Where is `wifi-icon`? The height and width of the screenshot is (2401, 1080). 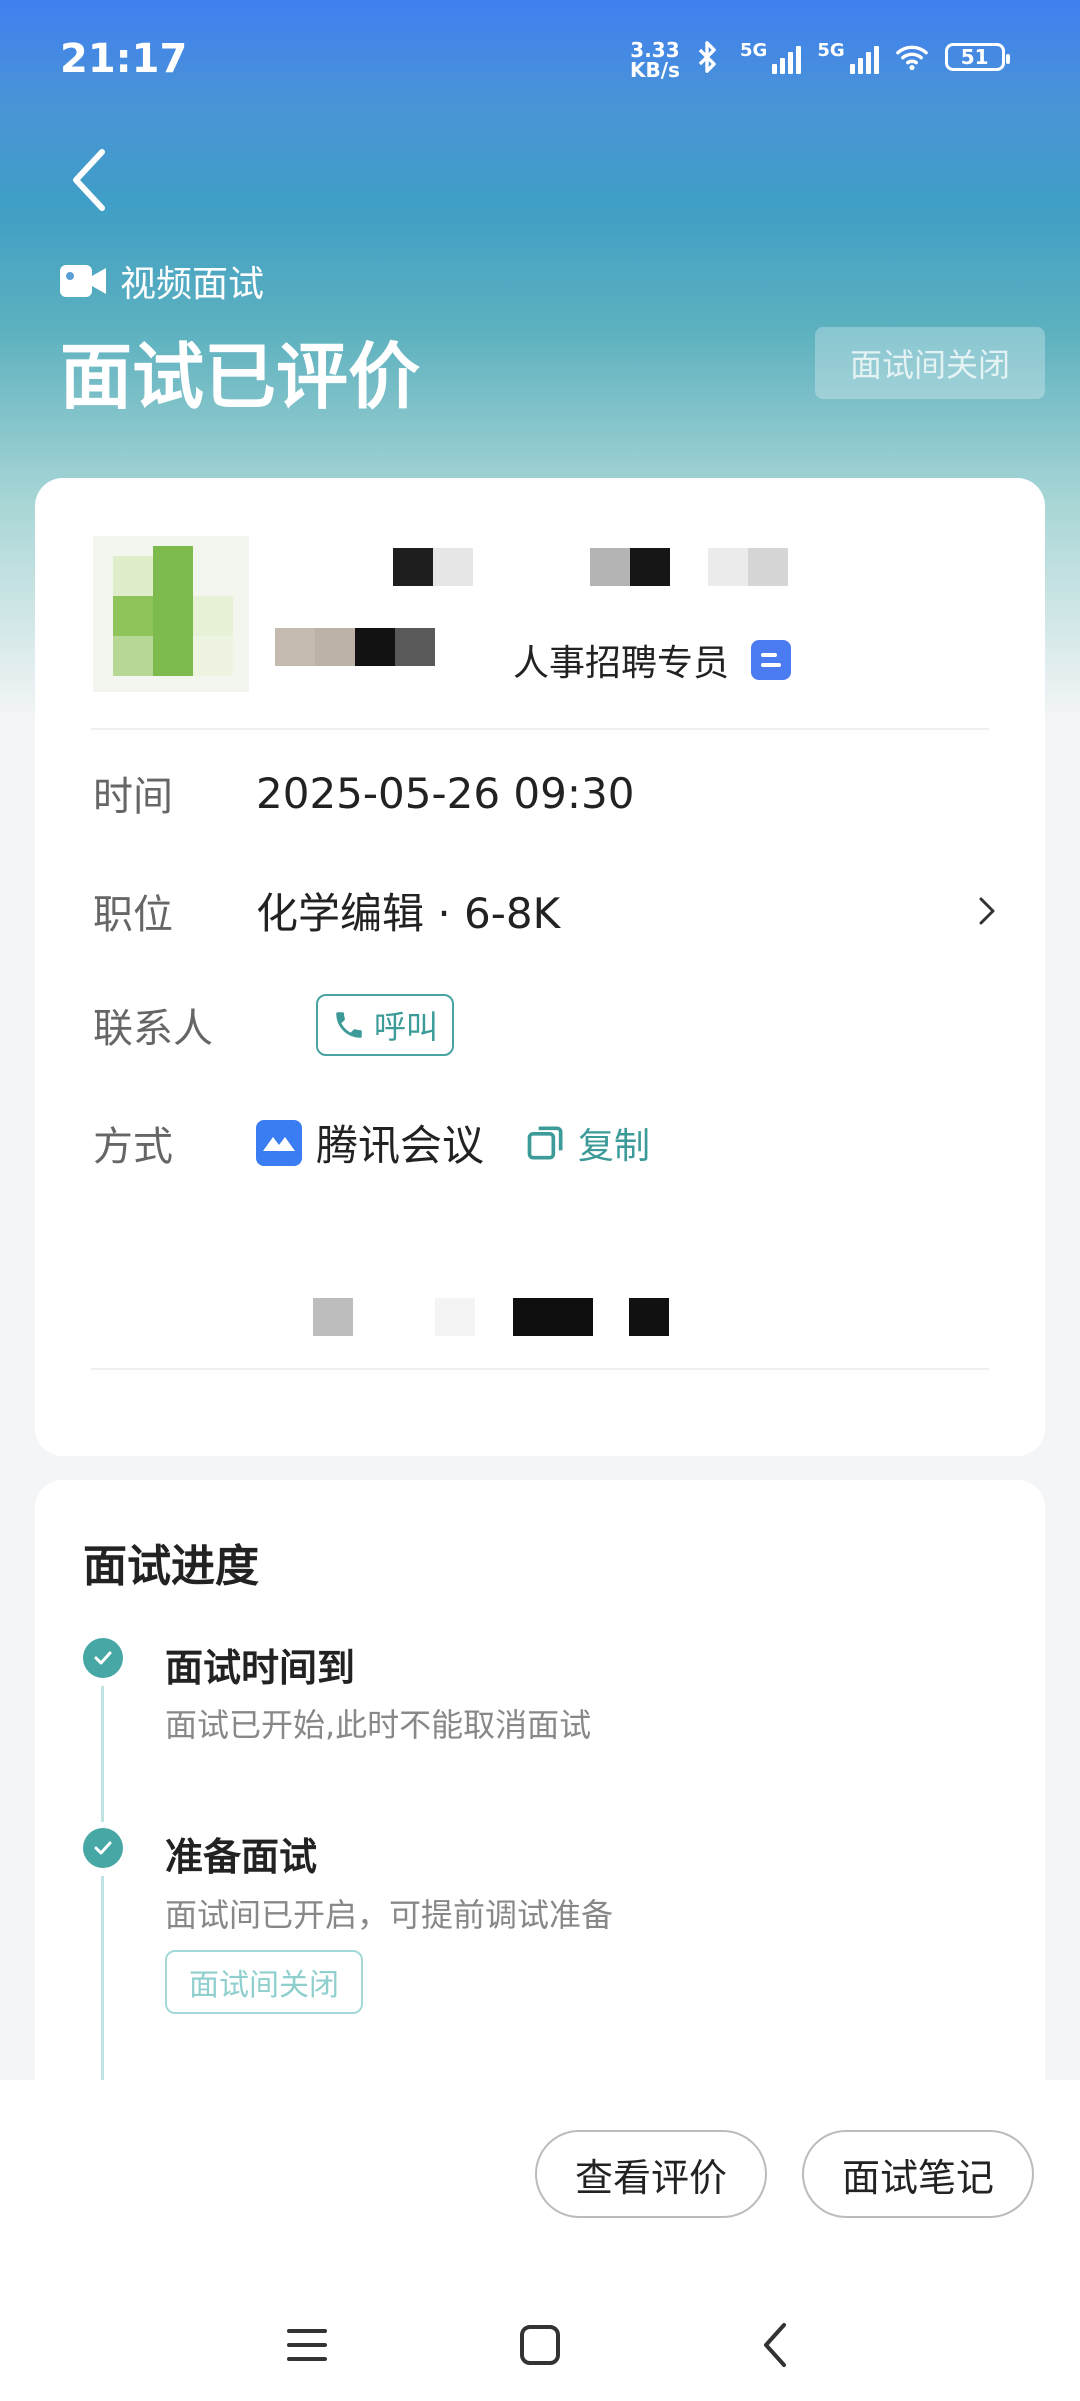
wifi-icon is located at coordinates (911, 58).